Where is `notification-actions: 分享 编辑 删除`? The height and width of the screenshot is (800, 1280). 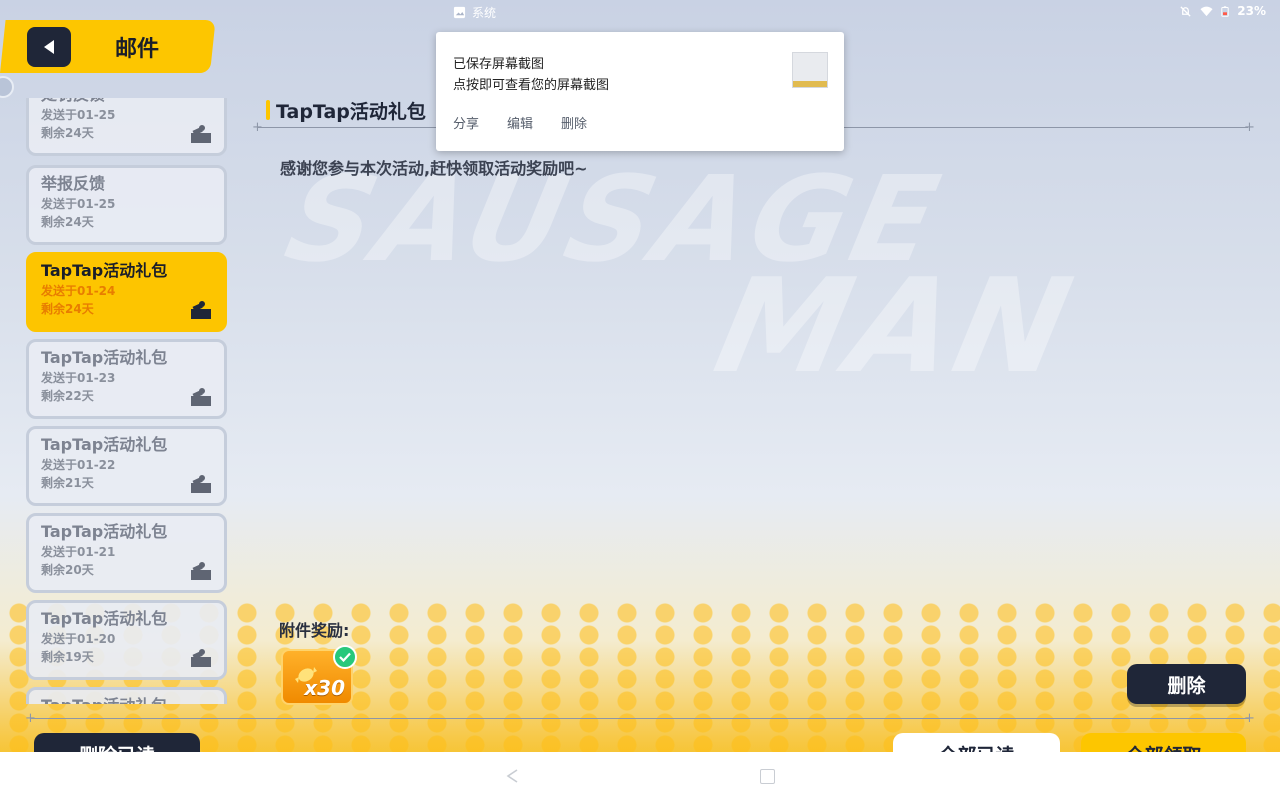 notification-actions: 分享 编辑 删除 is located at coordinates (520, 122).